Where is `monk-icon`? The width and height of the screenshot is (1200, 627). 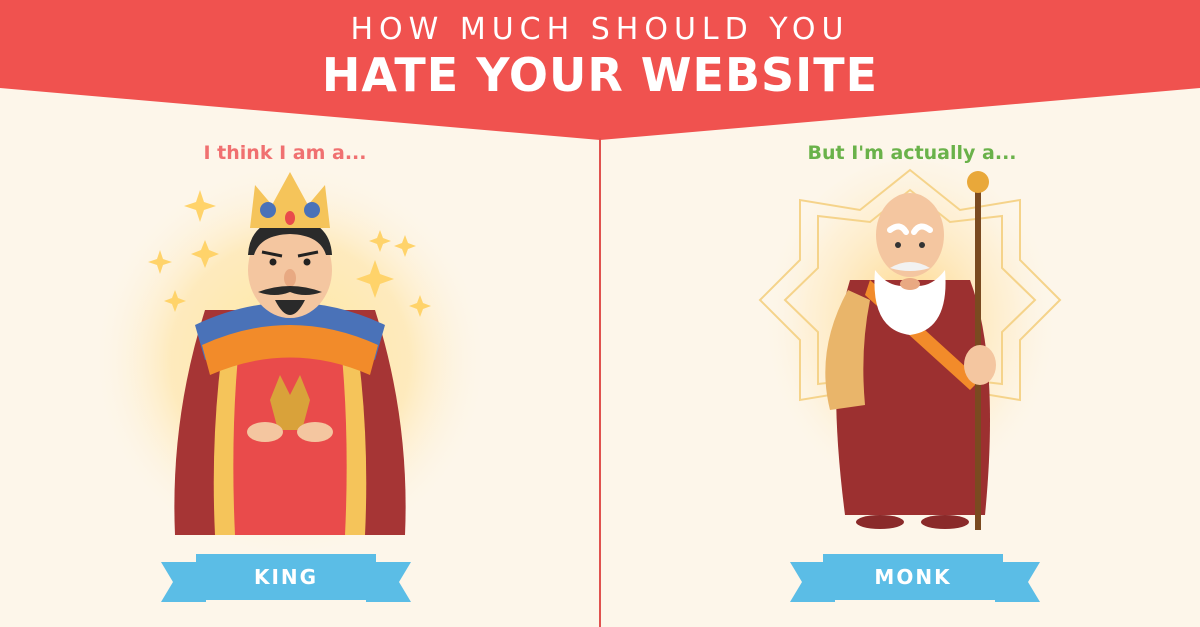 monk-icon is located at coordinates (910, 345).